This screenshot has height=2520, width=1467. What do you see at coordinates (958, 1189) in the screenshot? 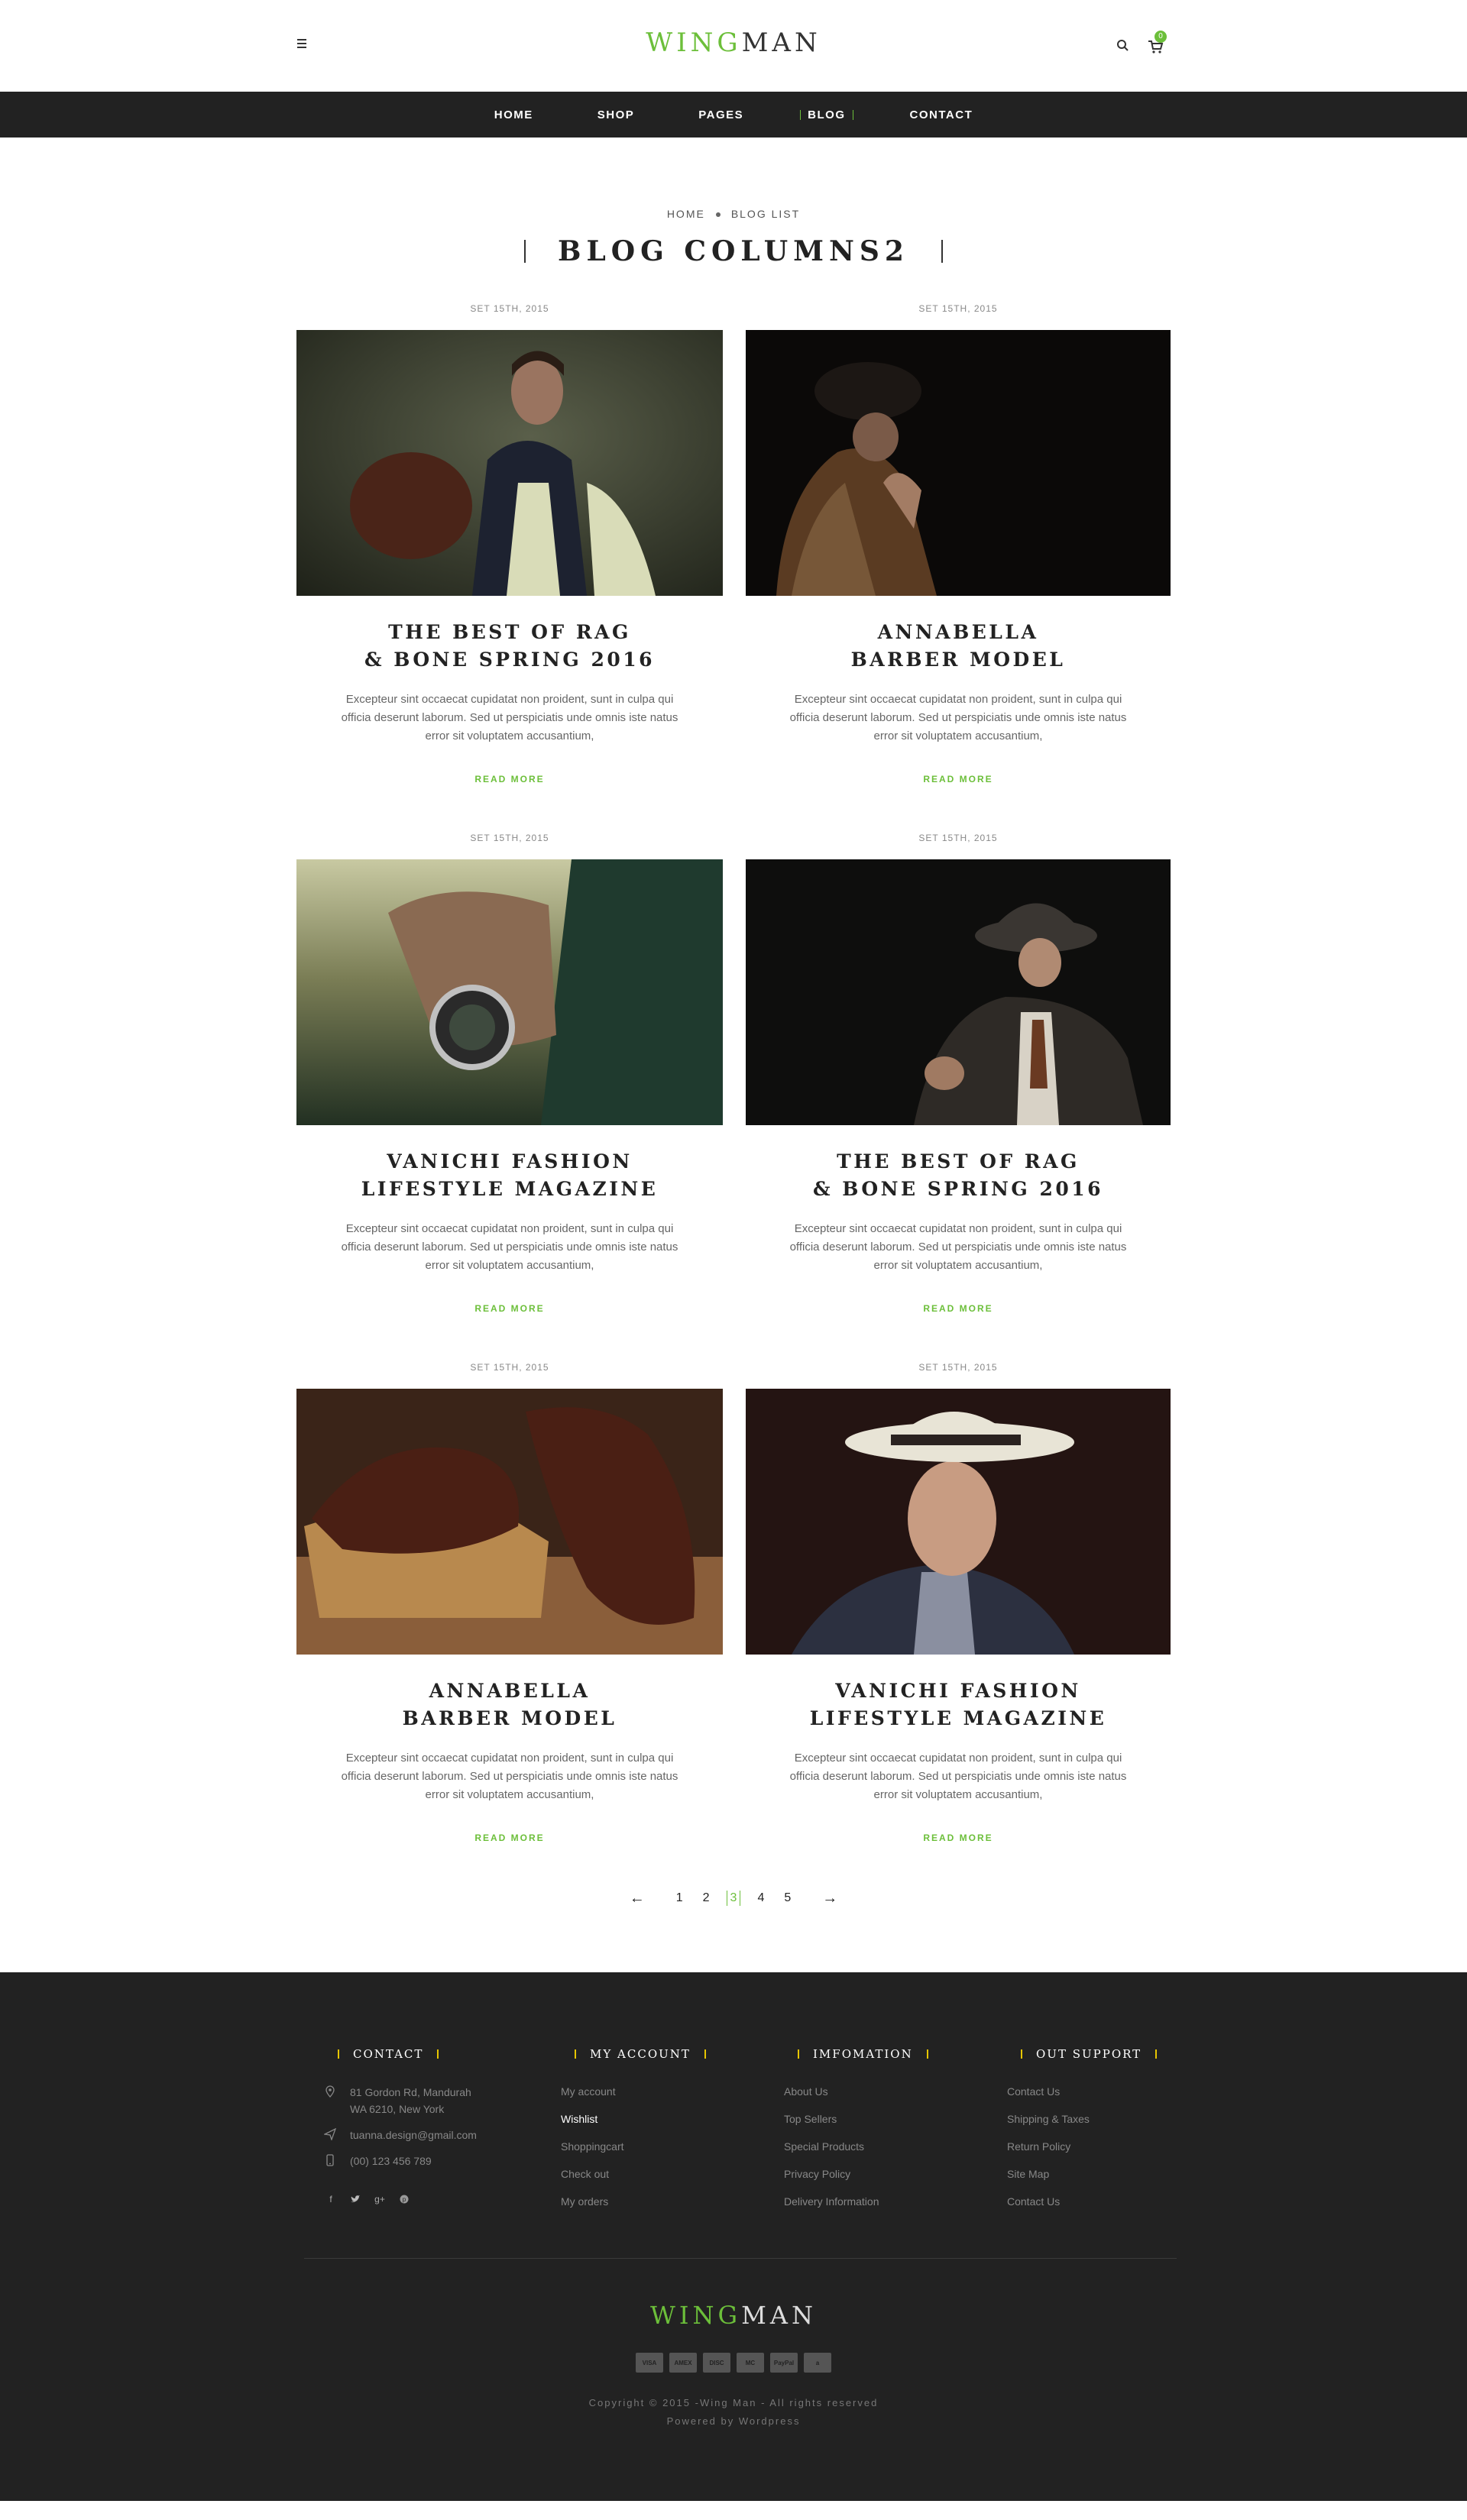
I see `post-title-line2: & BONE SPRING 2016` at bounding box center [958, 1189].